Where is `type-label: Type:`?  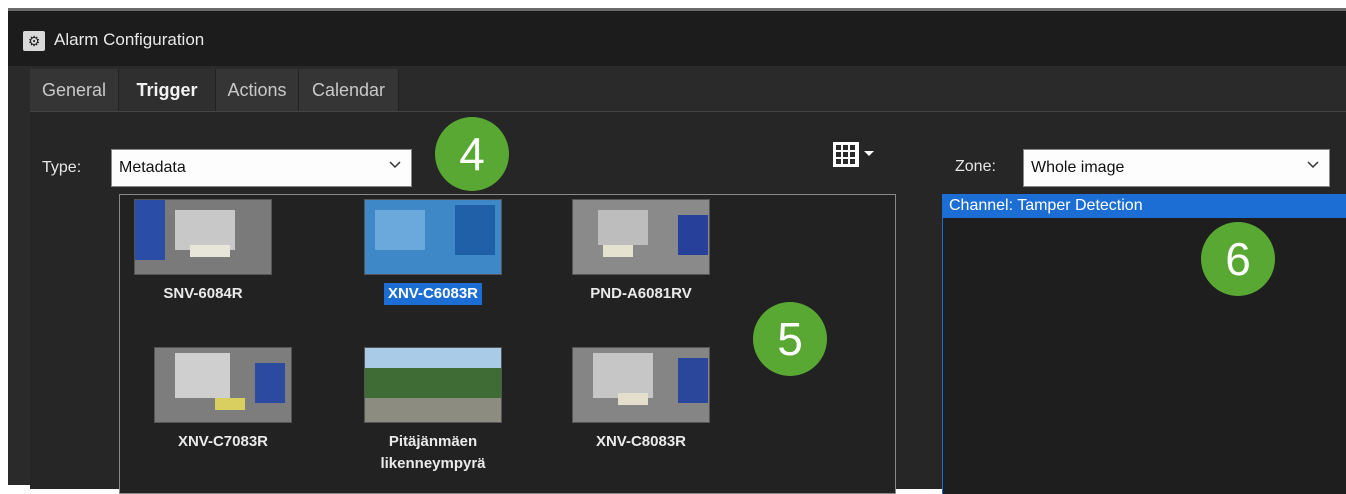
type-label: Type: is located at coordinates (62, 167).